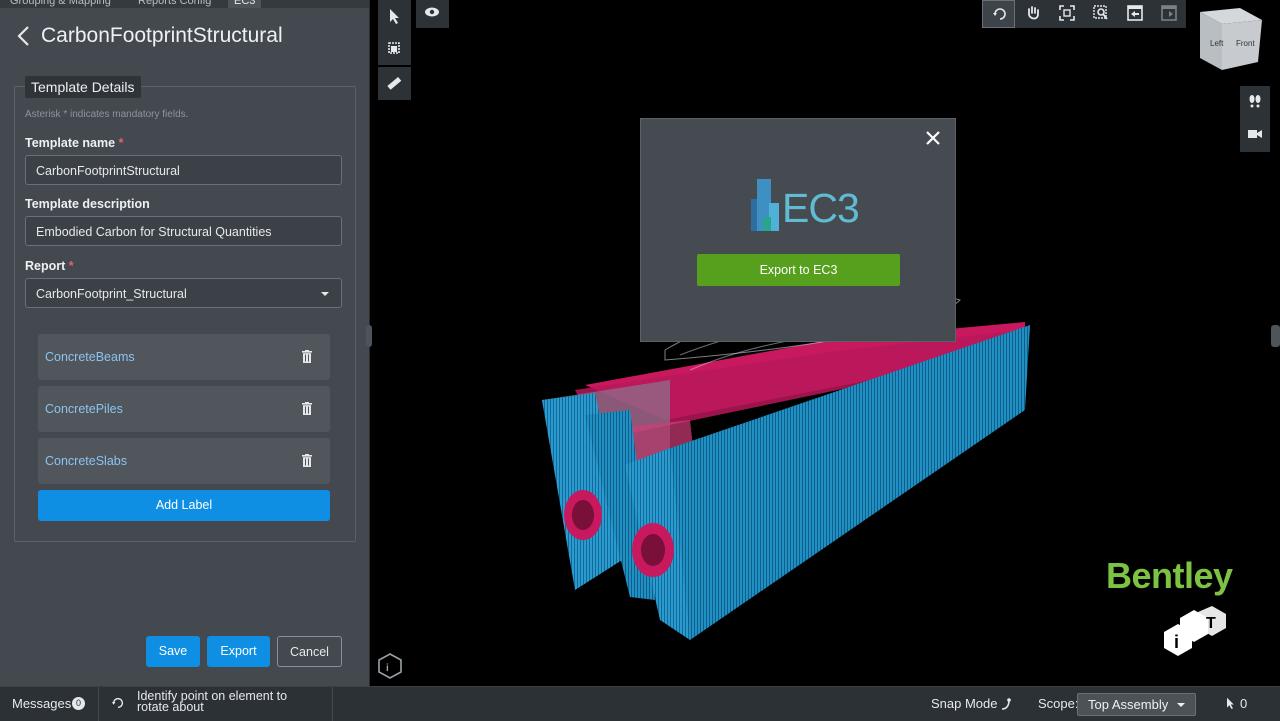  I want to click on view-redo-icon, so click(1169, 13).